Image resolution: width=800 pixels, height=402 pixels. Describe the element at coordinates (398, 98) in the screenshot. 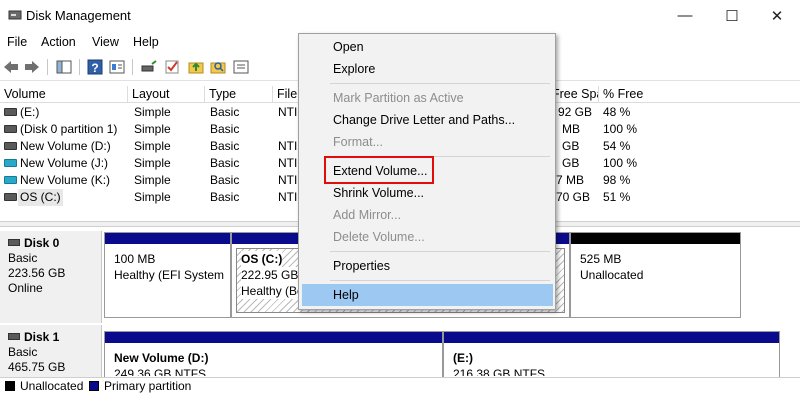

I see `menu-item-mark-active: Mark Partition as Active` at that location.